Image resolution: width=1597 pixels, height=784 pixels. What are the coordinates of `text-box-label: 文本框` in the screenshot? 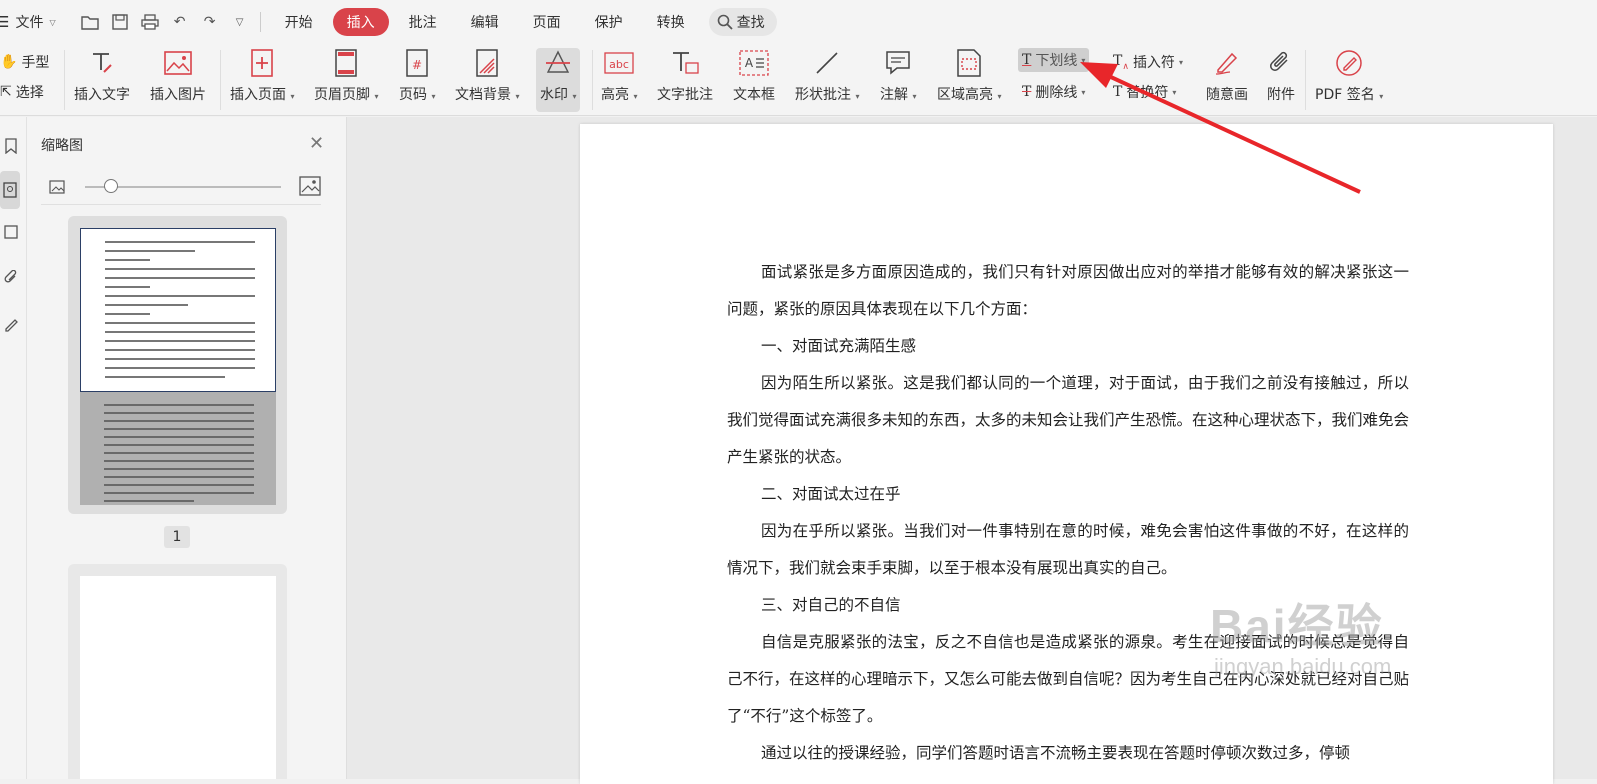 It's located at (754, 95).